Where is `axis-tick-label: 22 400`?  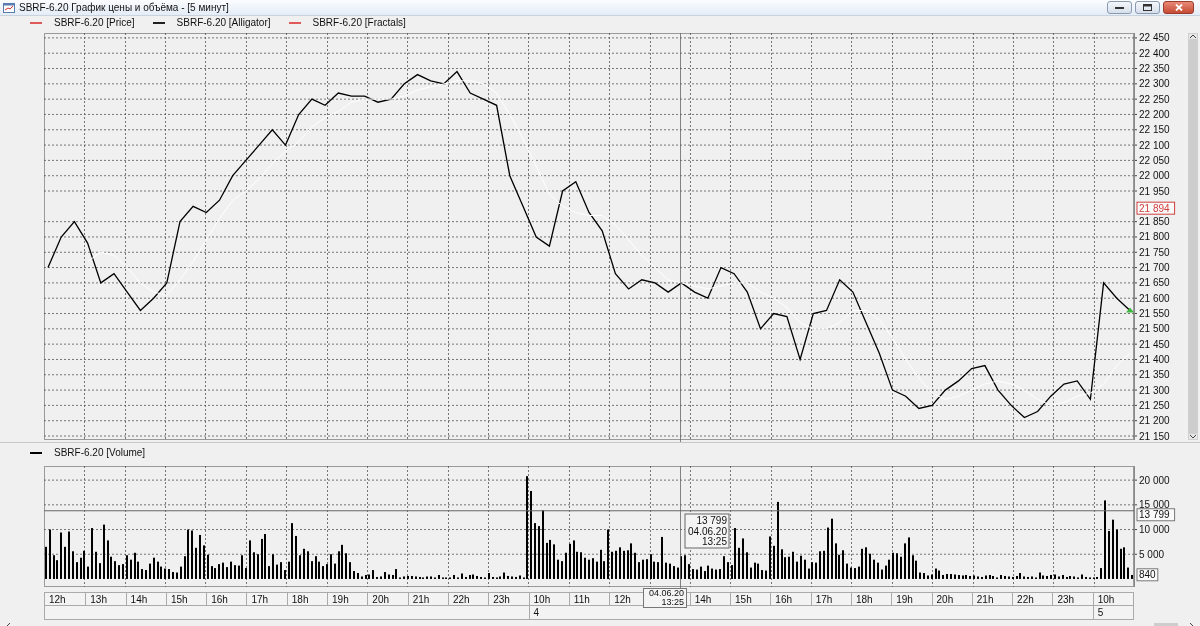 axis-tick-label: 22 400 is located at coordinates (1154, 53).